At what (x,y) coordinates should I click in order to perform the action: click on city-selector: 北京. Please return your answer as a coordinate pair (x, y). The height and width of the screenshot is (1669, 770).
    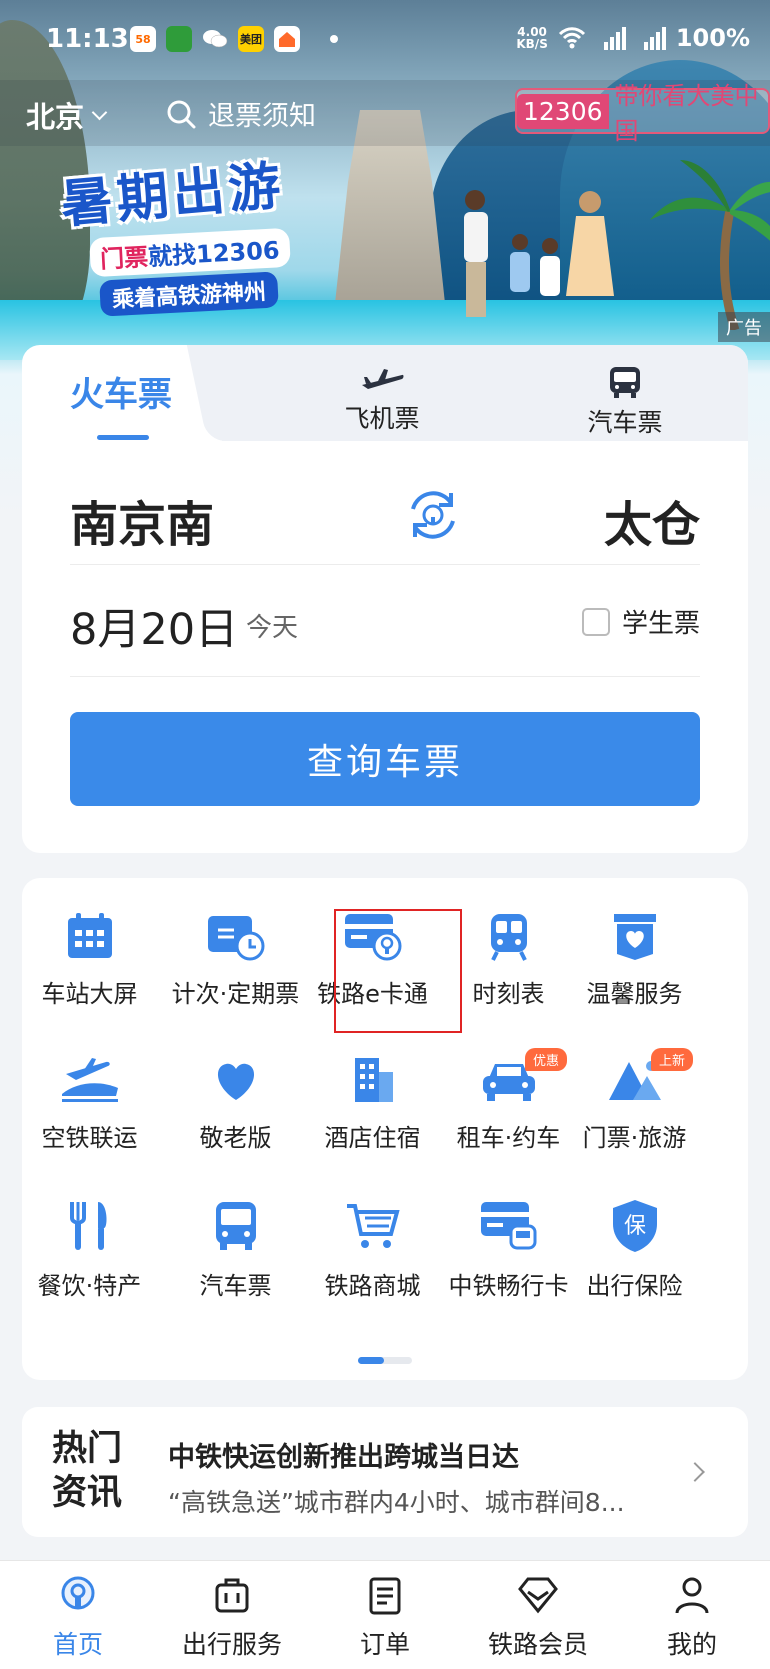
    Looking at the image, I should click on (67, 115).